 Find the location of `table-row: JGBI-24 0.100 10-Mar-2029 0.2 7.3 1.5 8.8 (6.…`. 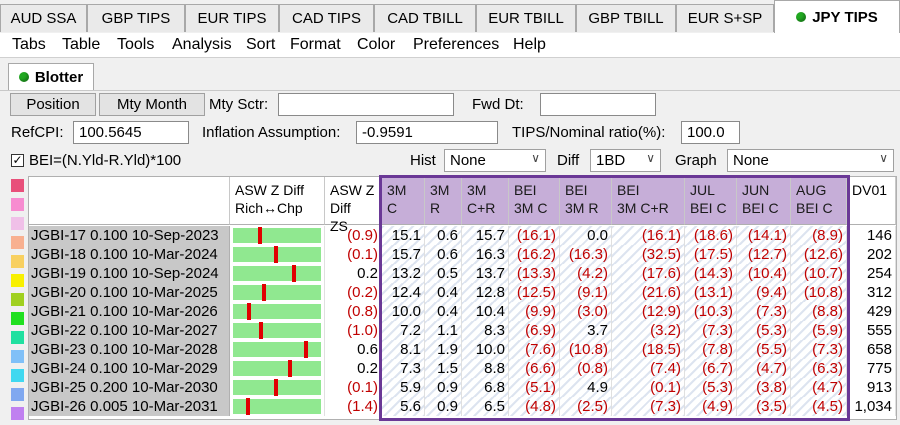

table-row: JGBI-24 0.100 10-Mar-2029 0.2 7.3 1.5 8.8 (6.… is located at coordinates (462, 368).